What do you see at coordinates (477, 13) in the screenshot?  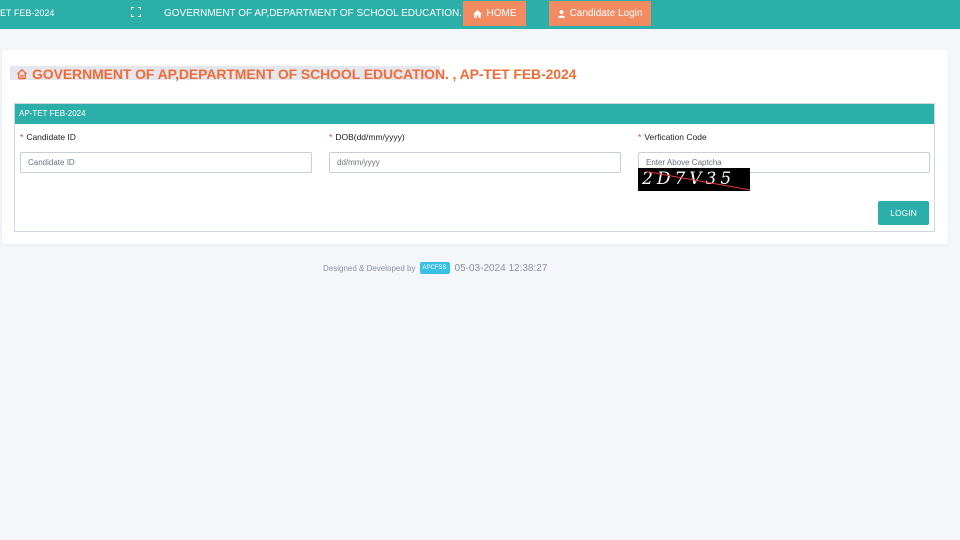 I see `home-icon` at bounding box center [477, 13].